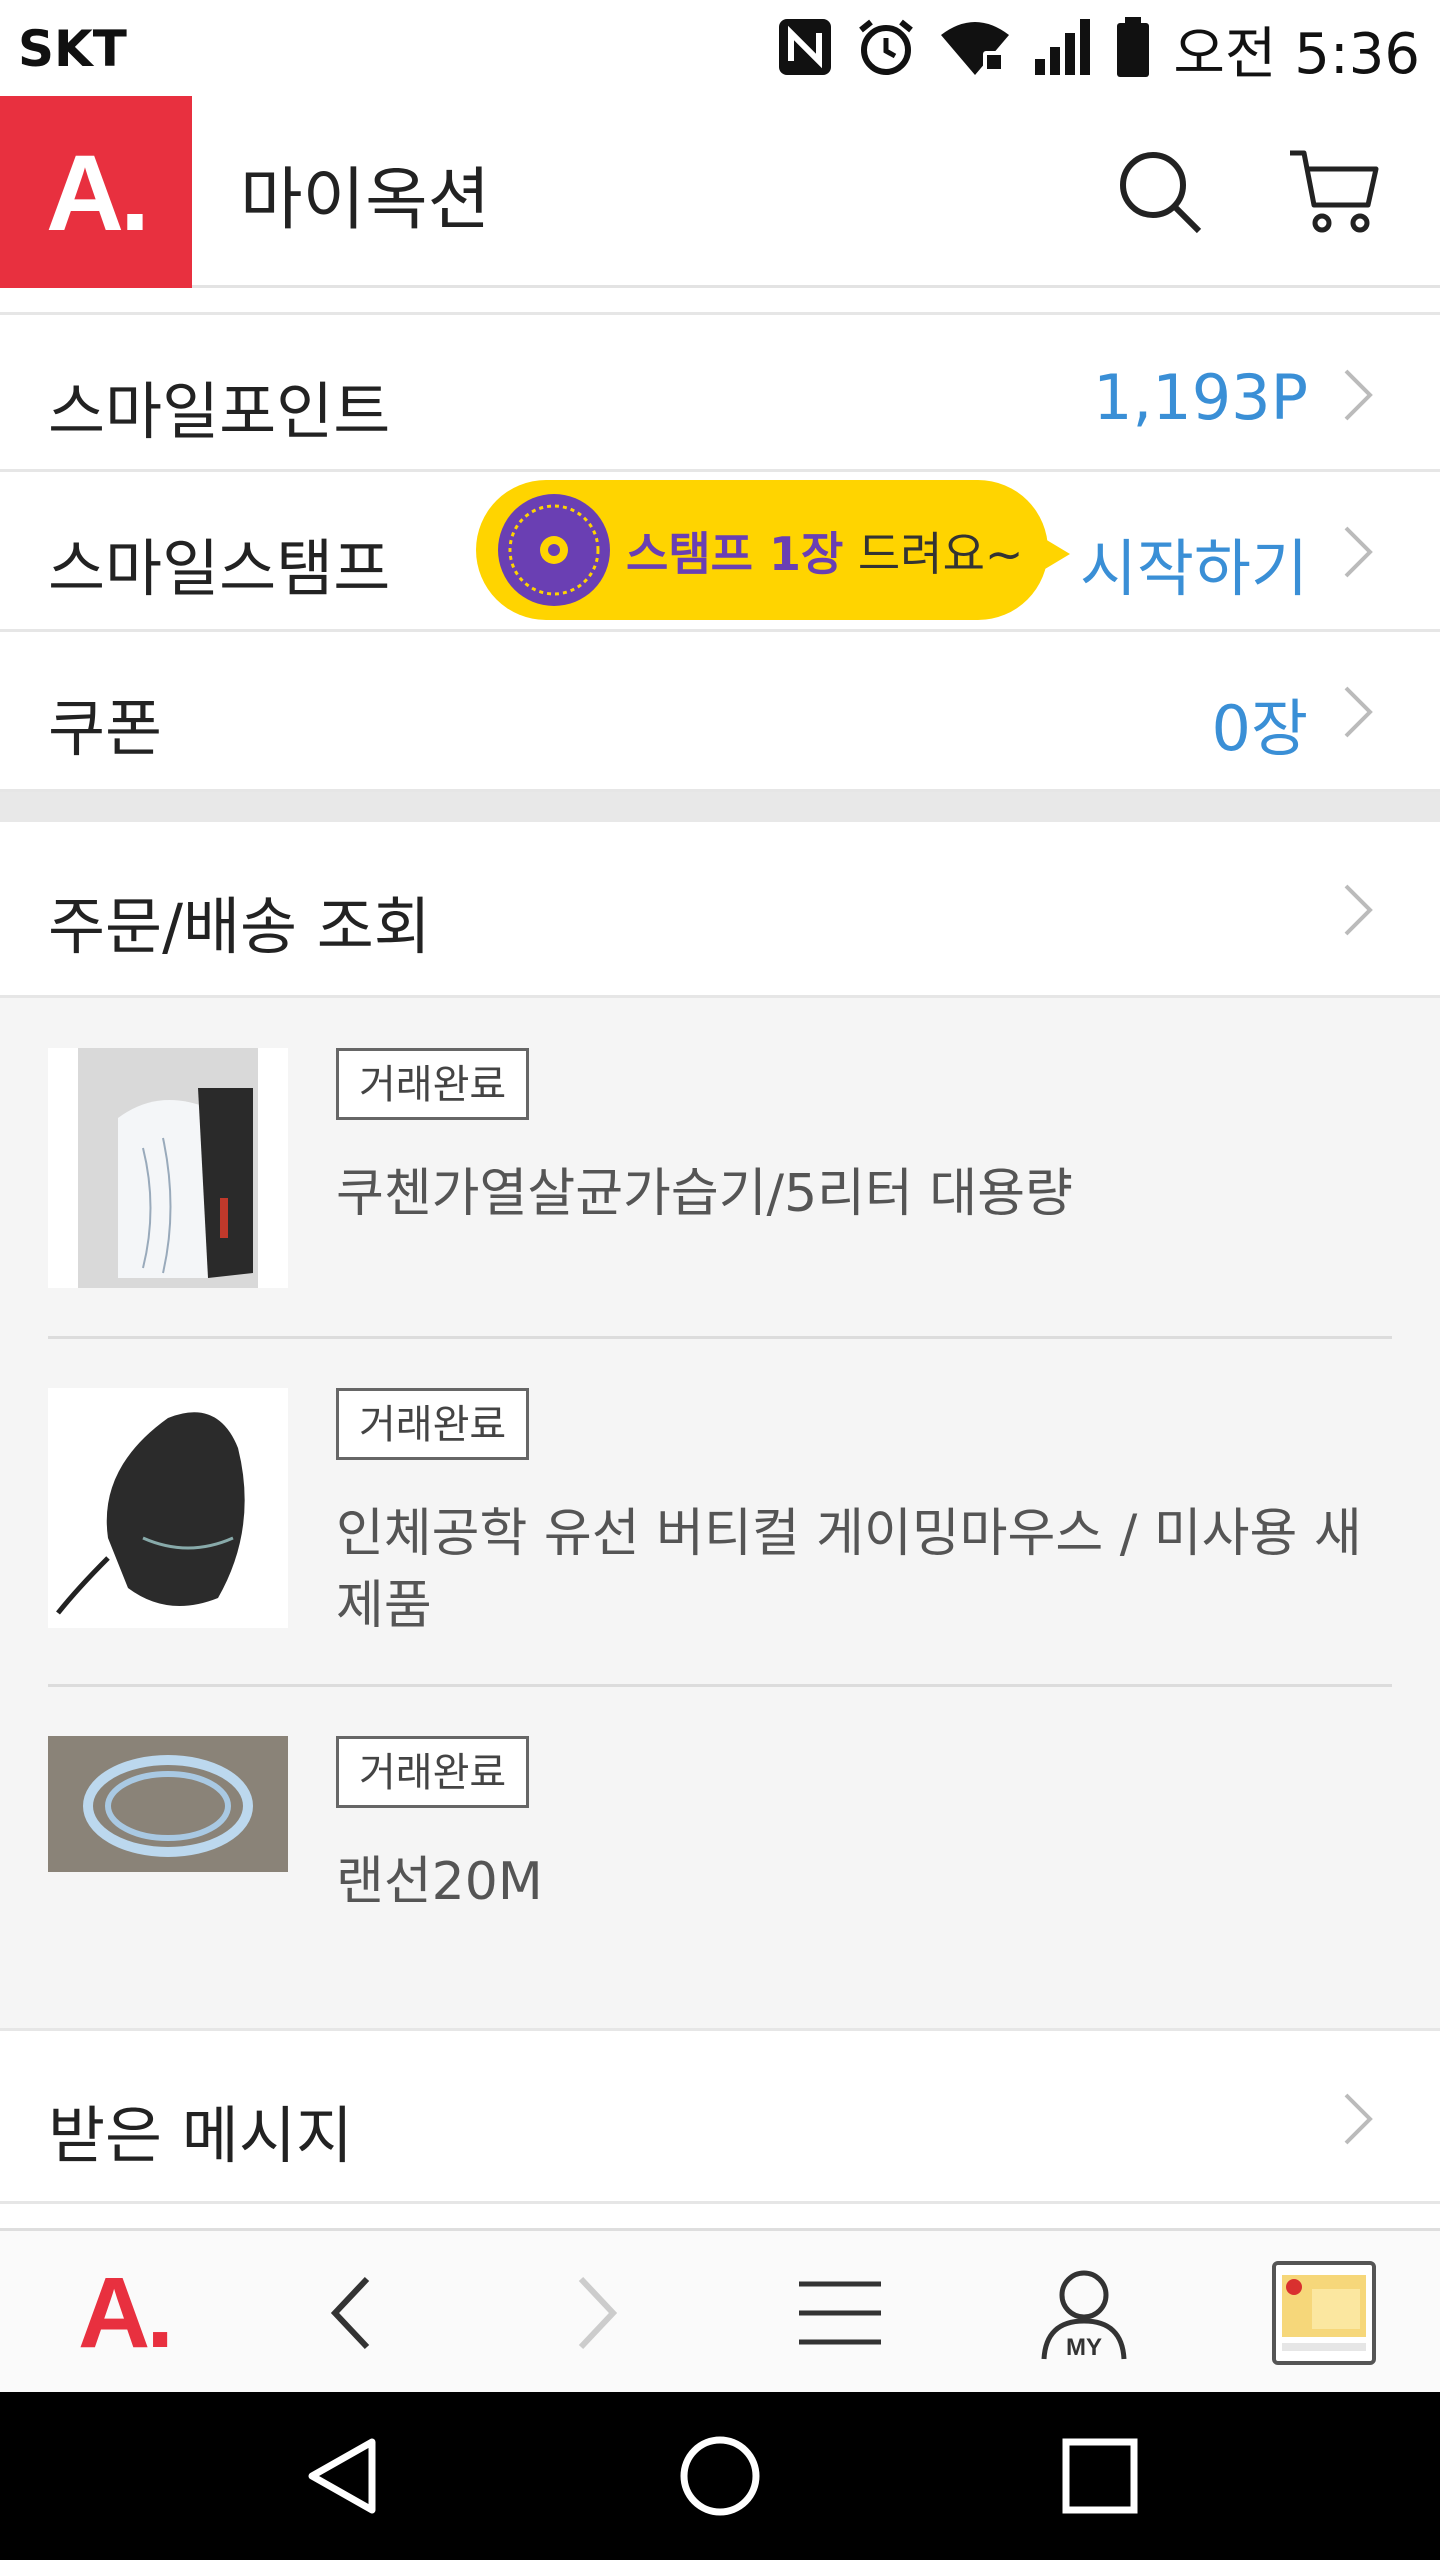  I want to click on recent-product-thumbnail, so click(1324, 2313).